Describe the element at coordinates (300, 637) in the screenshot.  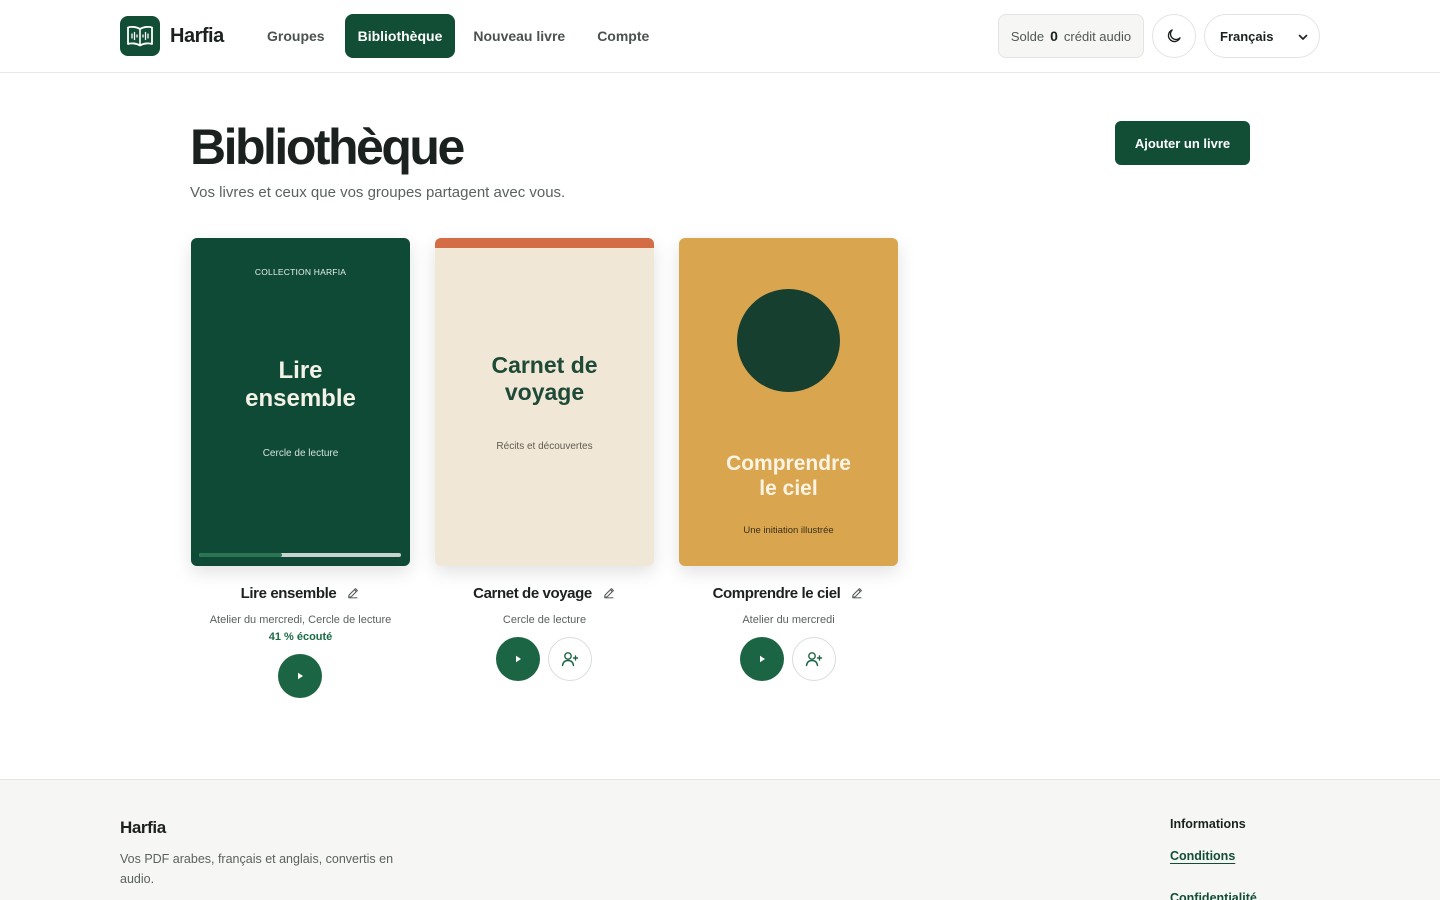
I see `listening-progress: 41 % écouté` at that location.